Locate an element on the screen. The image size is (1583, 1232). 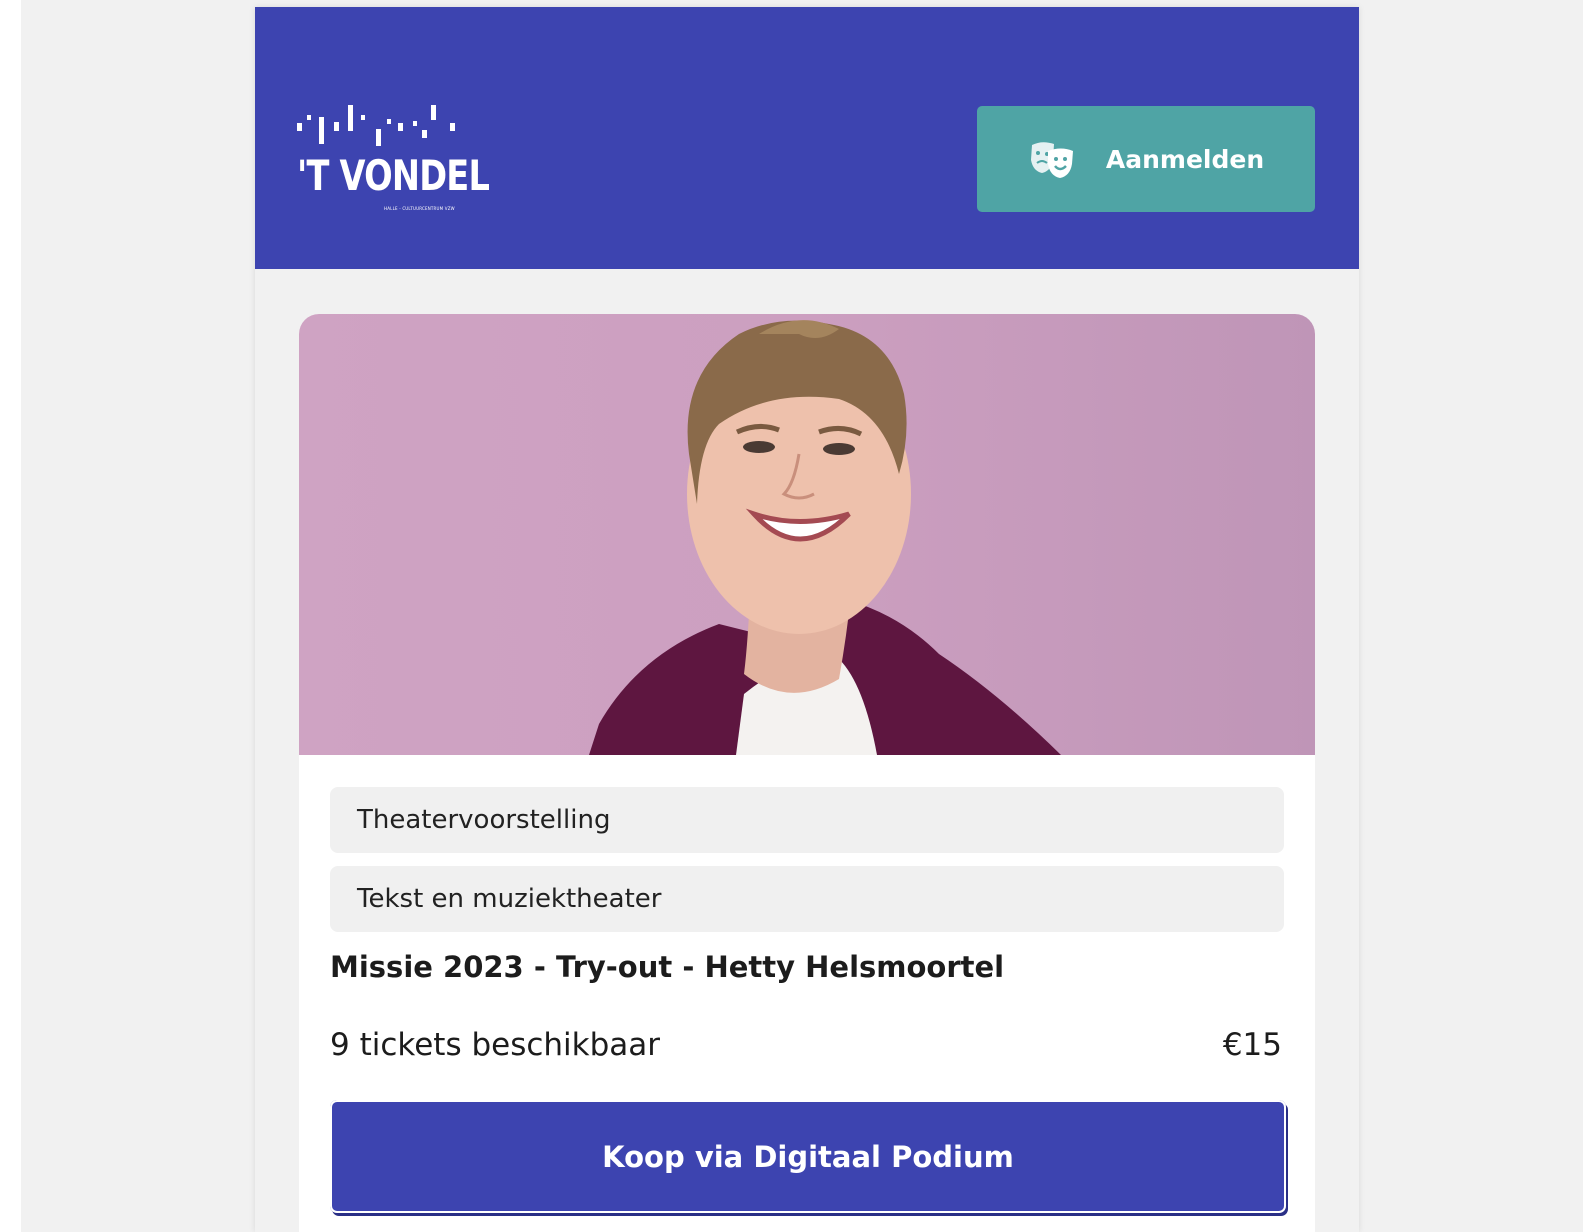
buy-tickets-label: Koop via Digitaal Podium is located at coordinates (808, 1156).